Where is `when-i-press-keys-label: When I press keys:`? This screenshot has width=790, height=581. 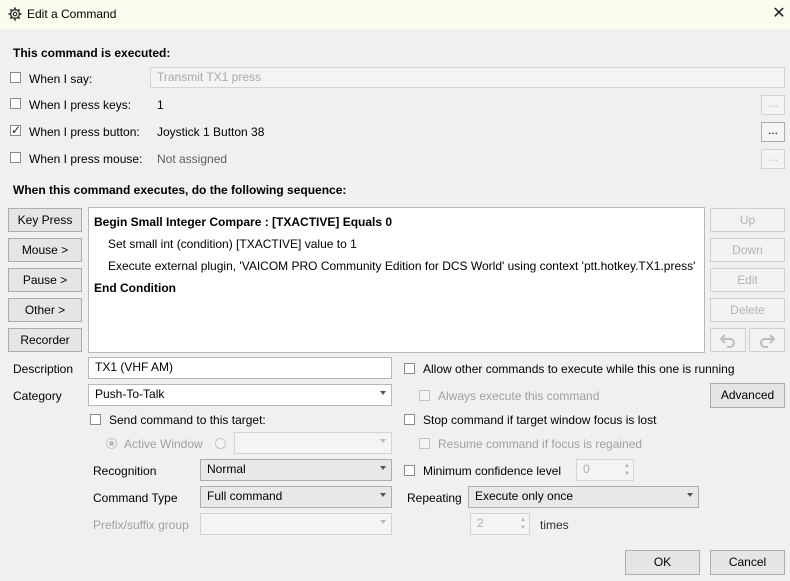 when-i-press-keys-label: When I press keys: is located at coordinates (80, 105).